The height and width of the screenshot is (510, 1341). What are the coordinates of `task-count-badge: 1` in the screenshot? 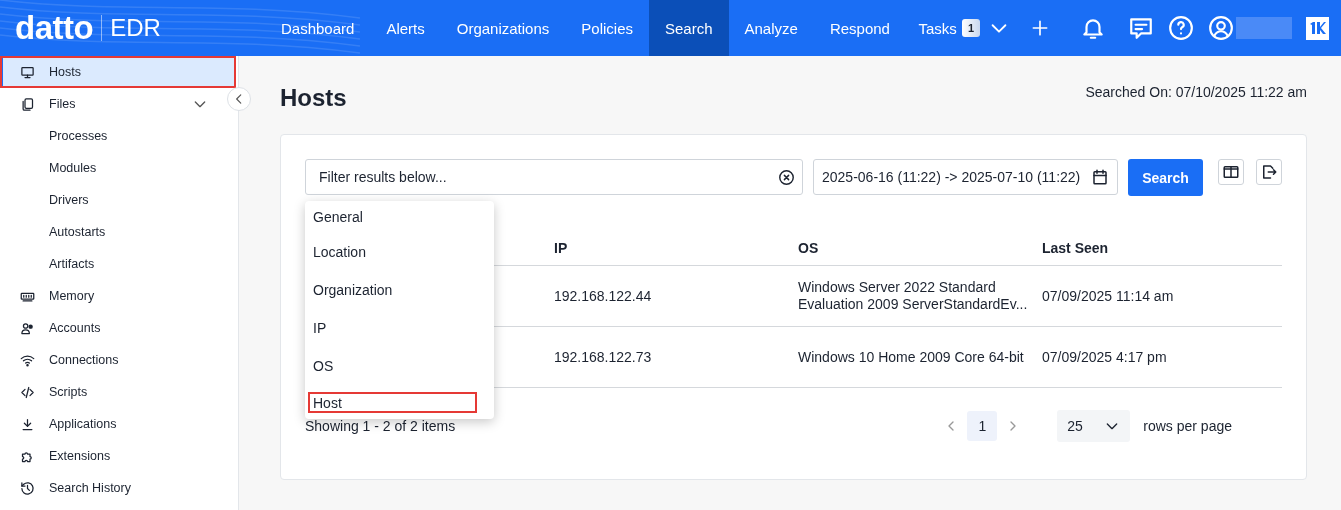 It's located at (970, 28).